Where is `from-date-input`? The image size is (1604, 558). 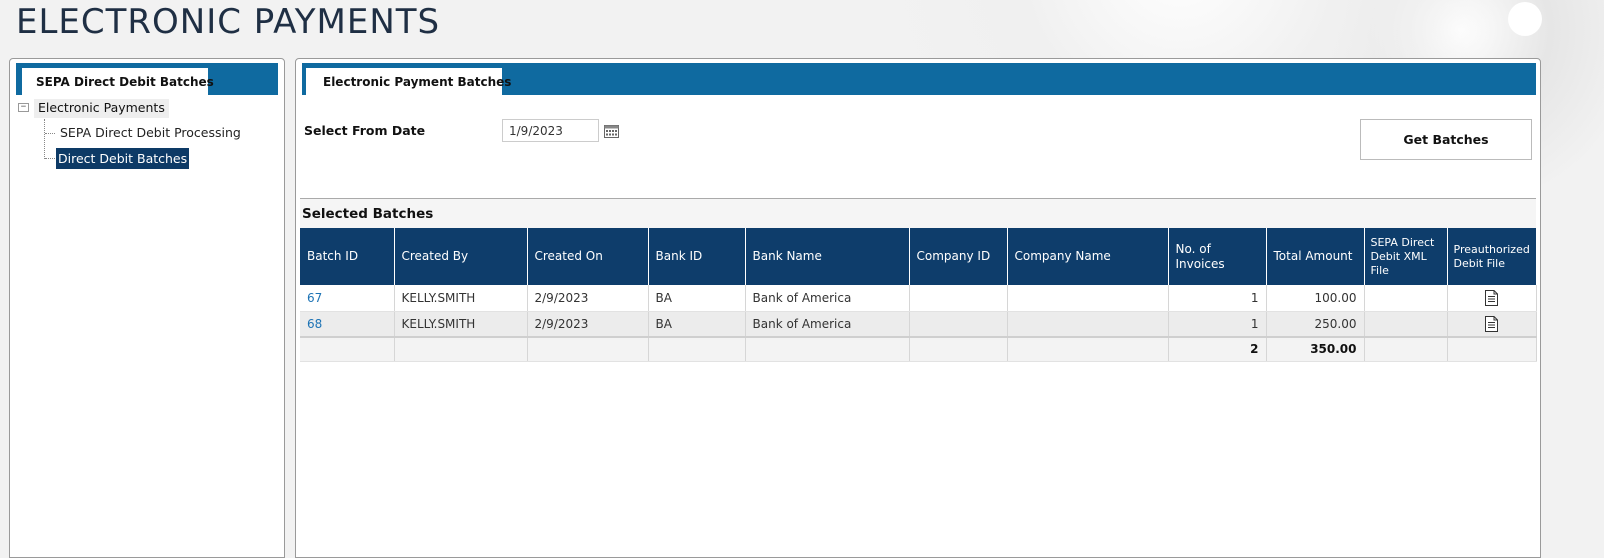 from-date-input is located at coordinates (550, 130).